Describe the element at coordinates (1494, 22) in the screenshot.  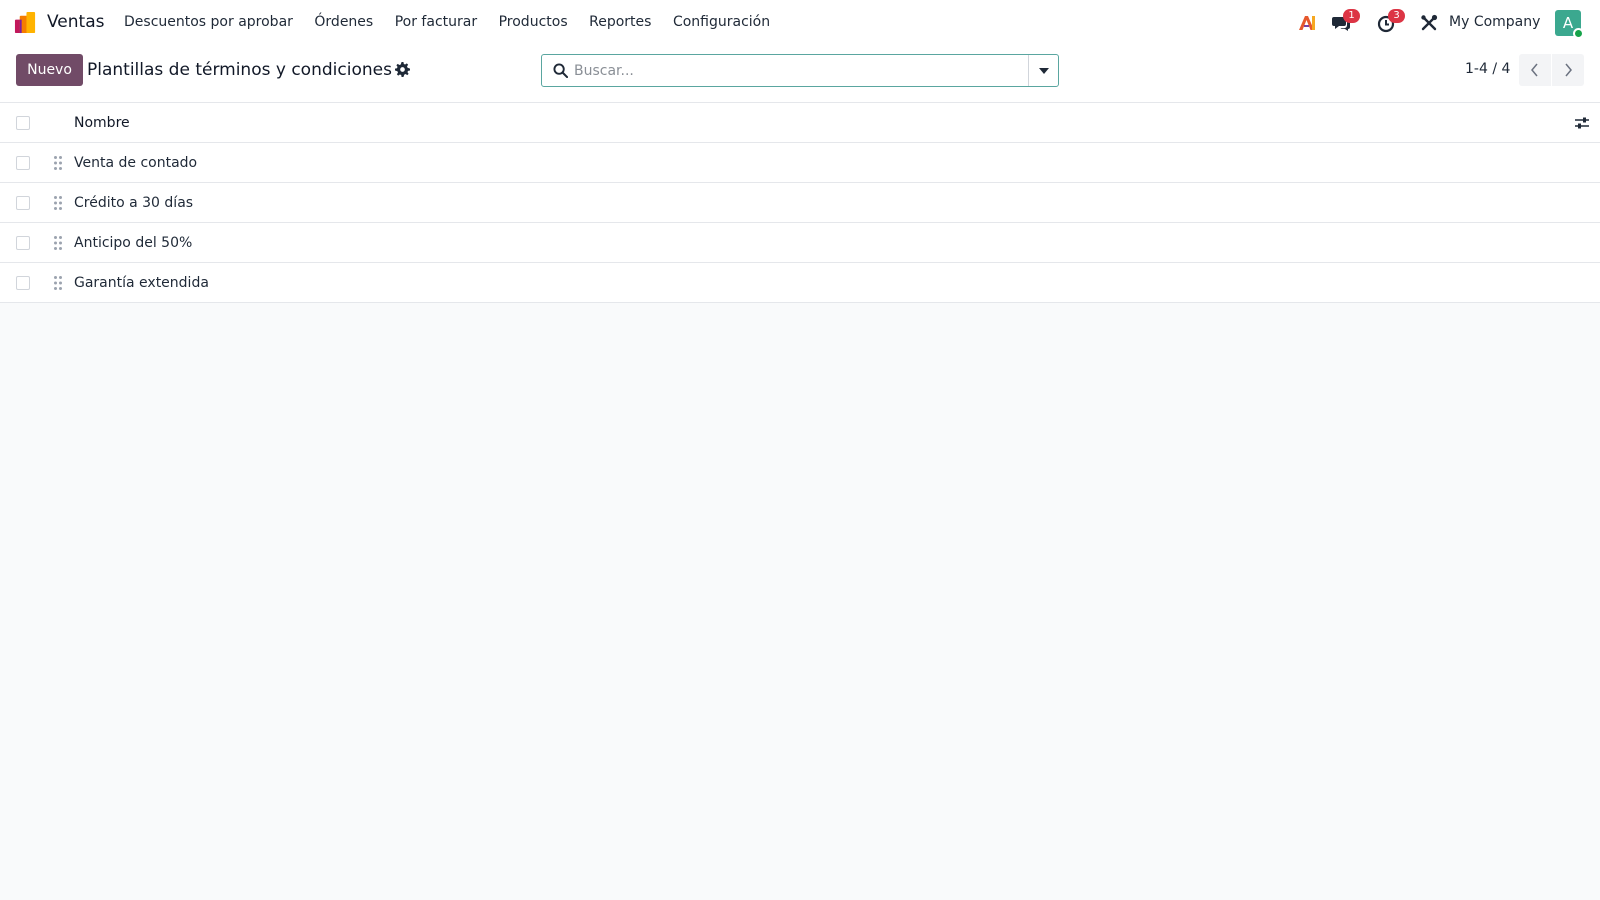
I see `company-switcher: My Company` at that location.